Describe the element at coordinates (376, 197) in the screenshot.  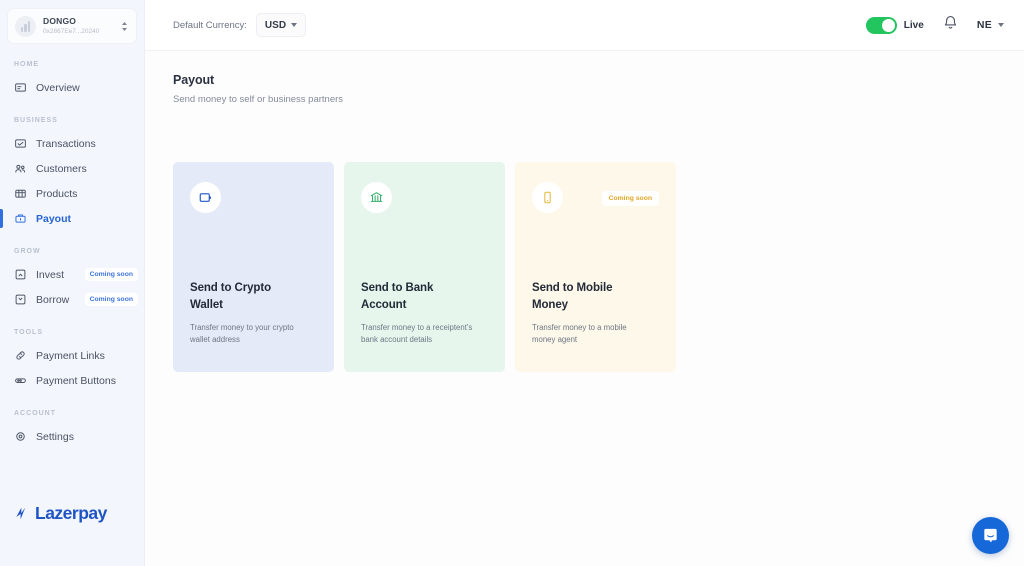
I see `bank-icon` at that location.